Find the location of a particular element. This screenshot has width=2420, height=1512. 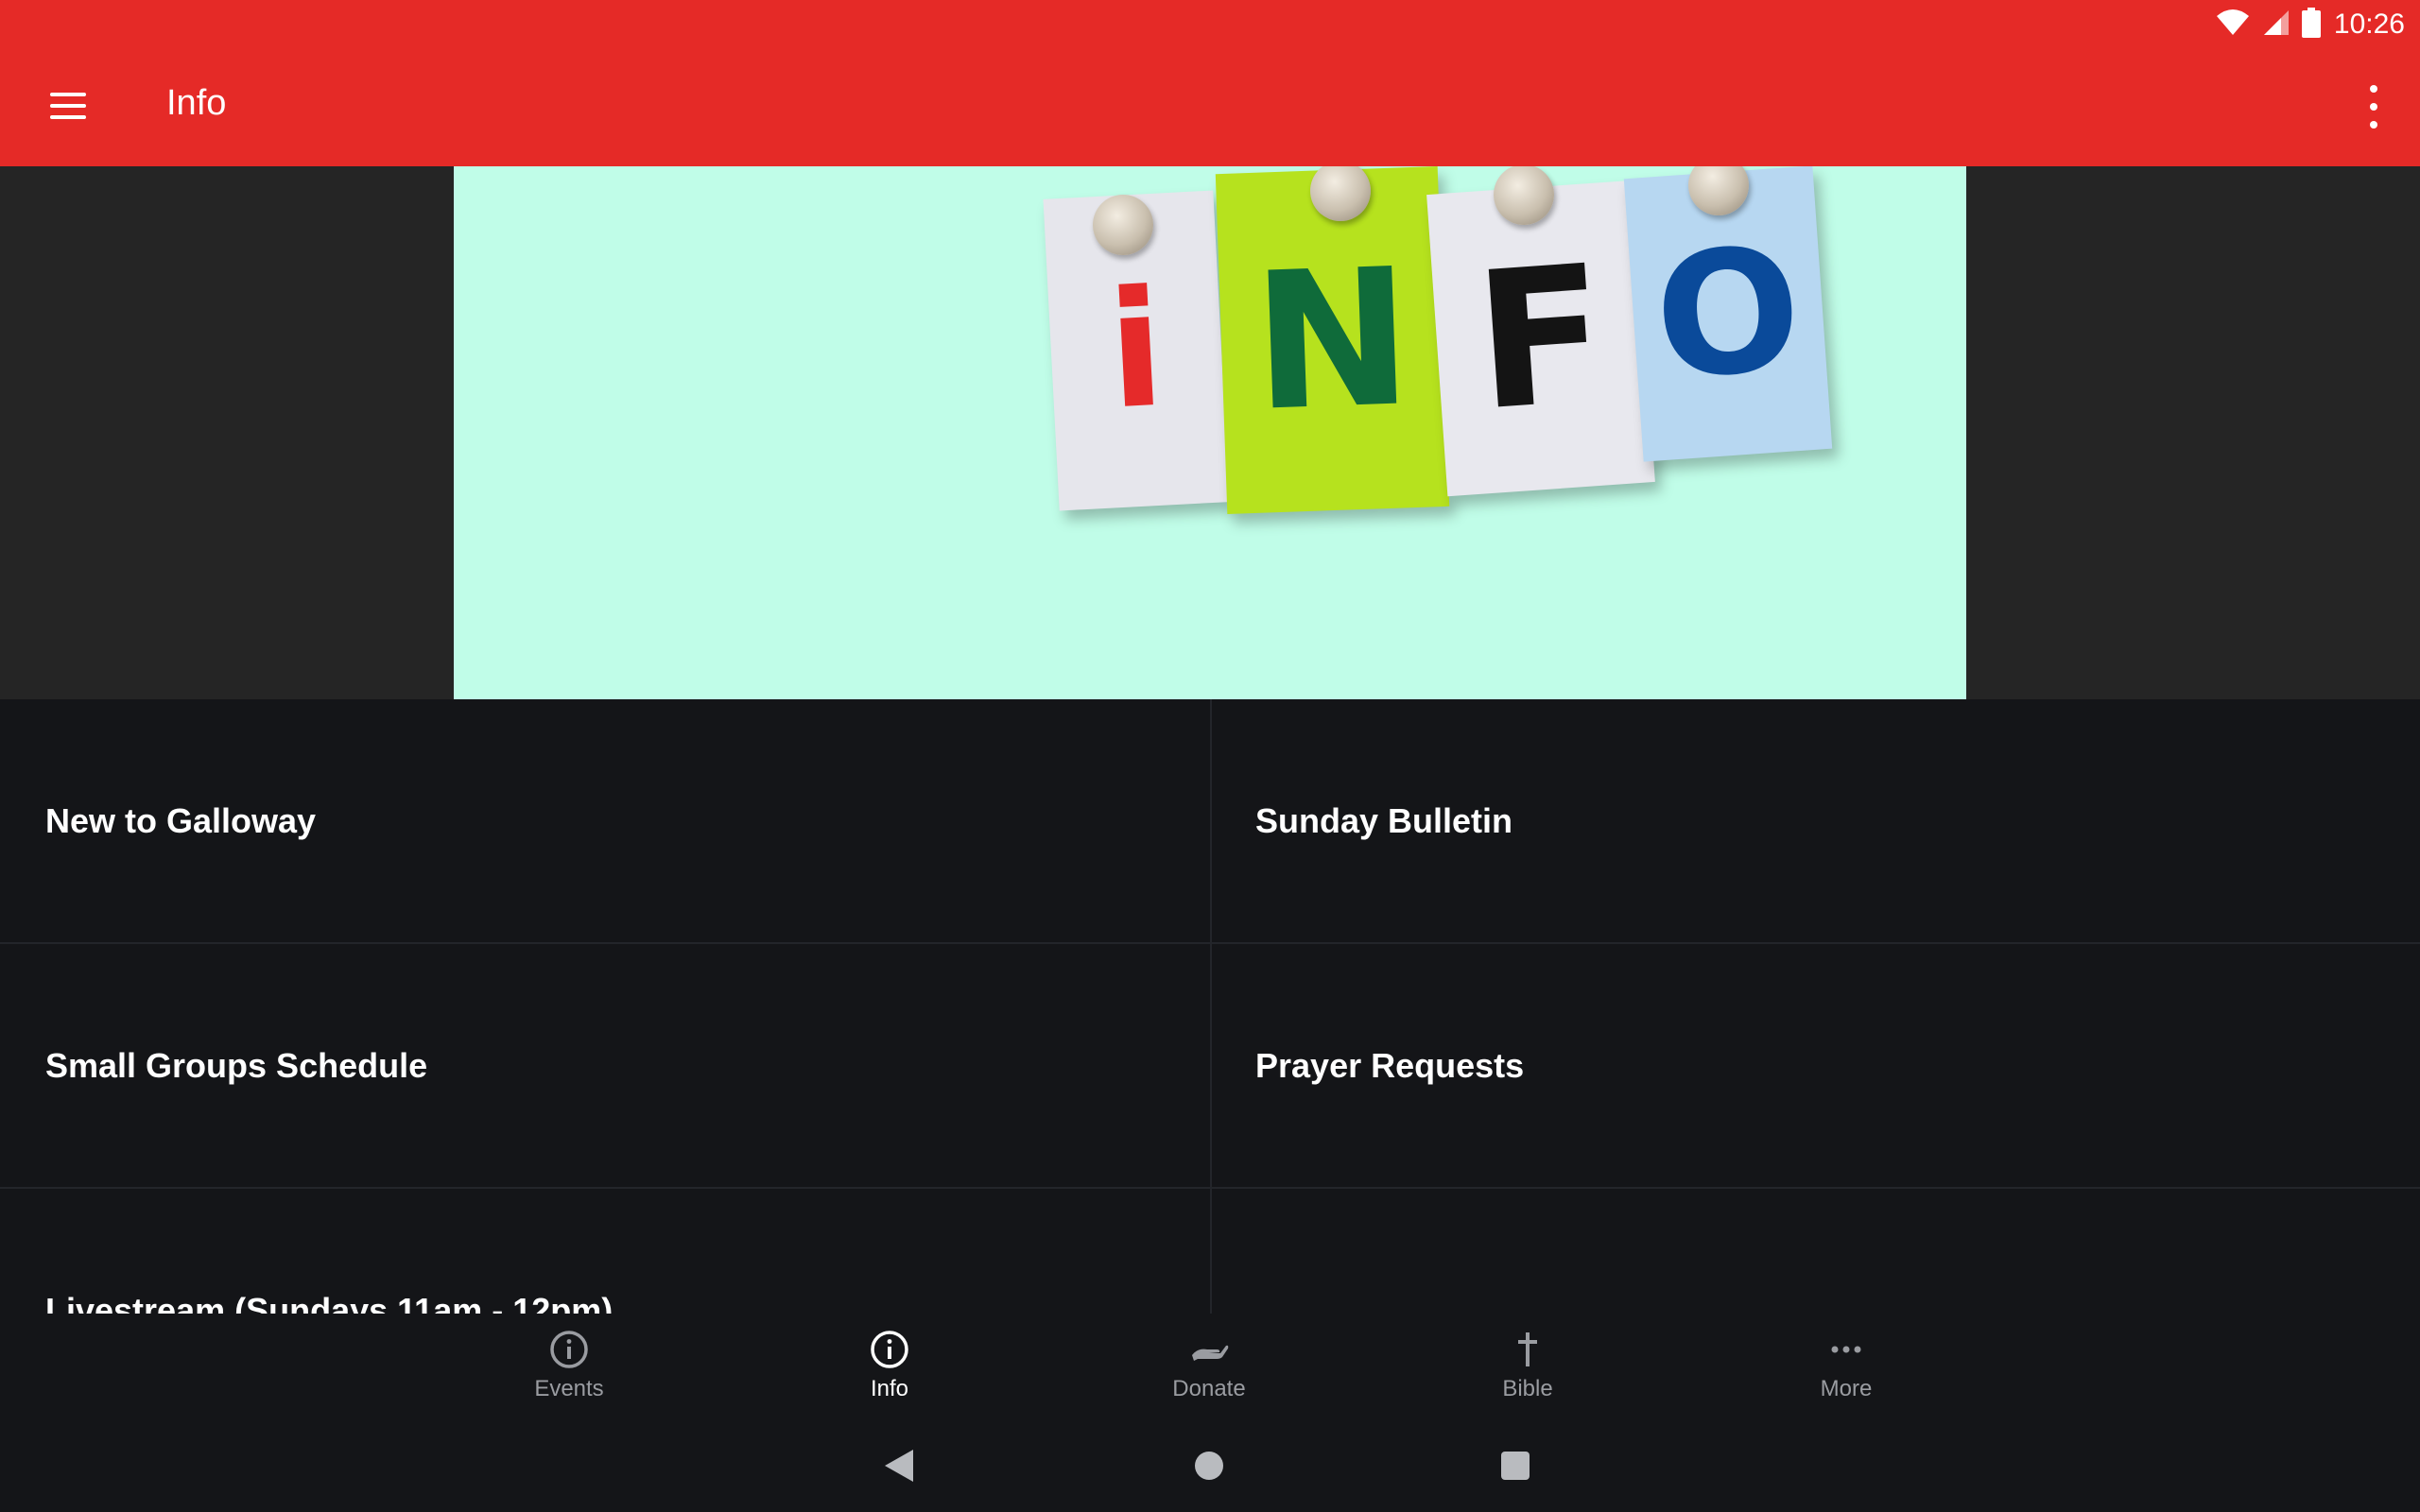

back-icon is located at coordinates (900, 1466).